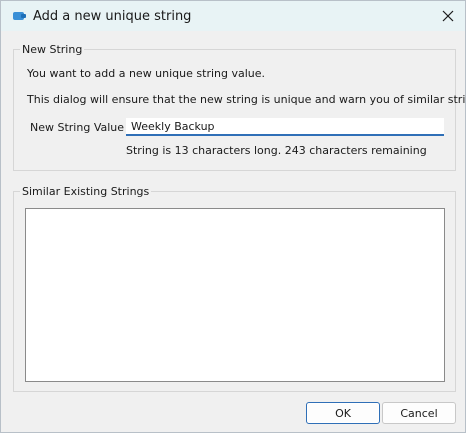 The width and height of the screenshot is (466, 433). Describe the element at coordinates (19, 16) in the screenshot. I see `string-dialog-icon` at that location.